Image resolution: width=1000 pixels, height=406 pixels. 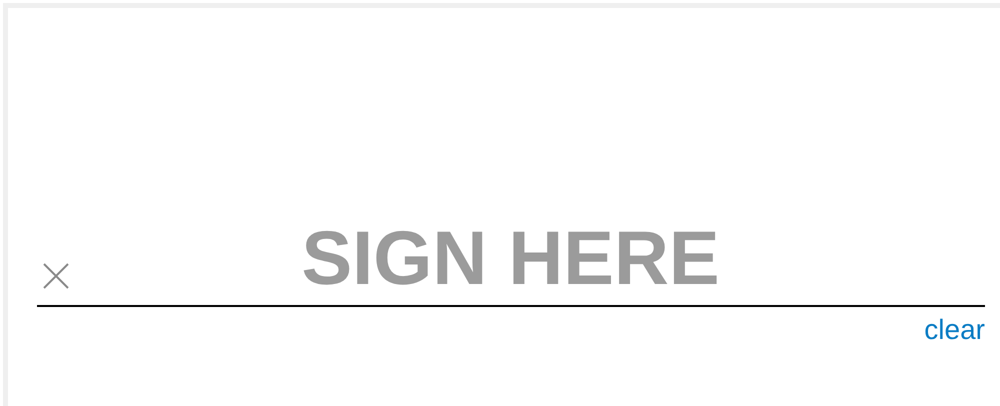 I want to click on close-icon, so click(x=56, y=276).